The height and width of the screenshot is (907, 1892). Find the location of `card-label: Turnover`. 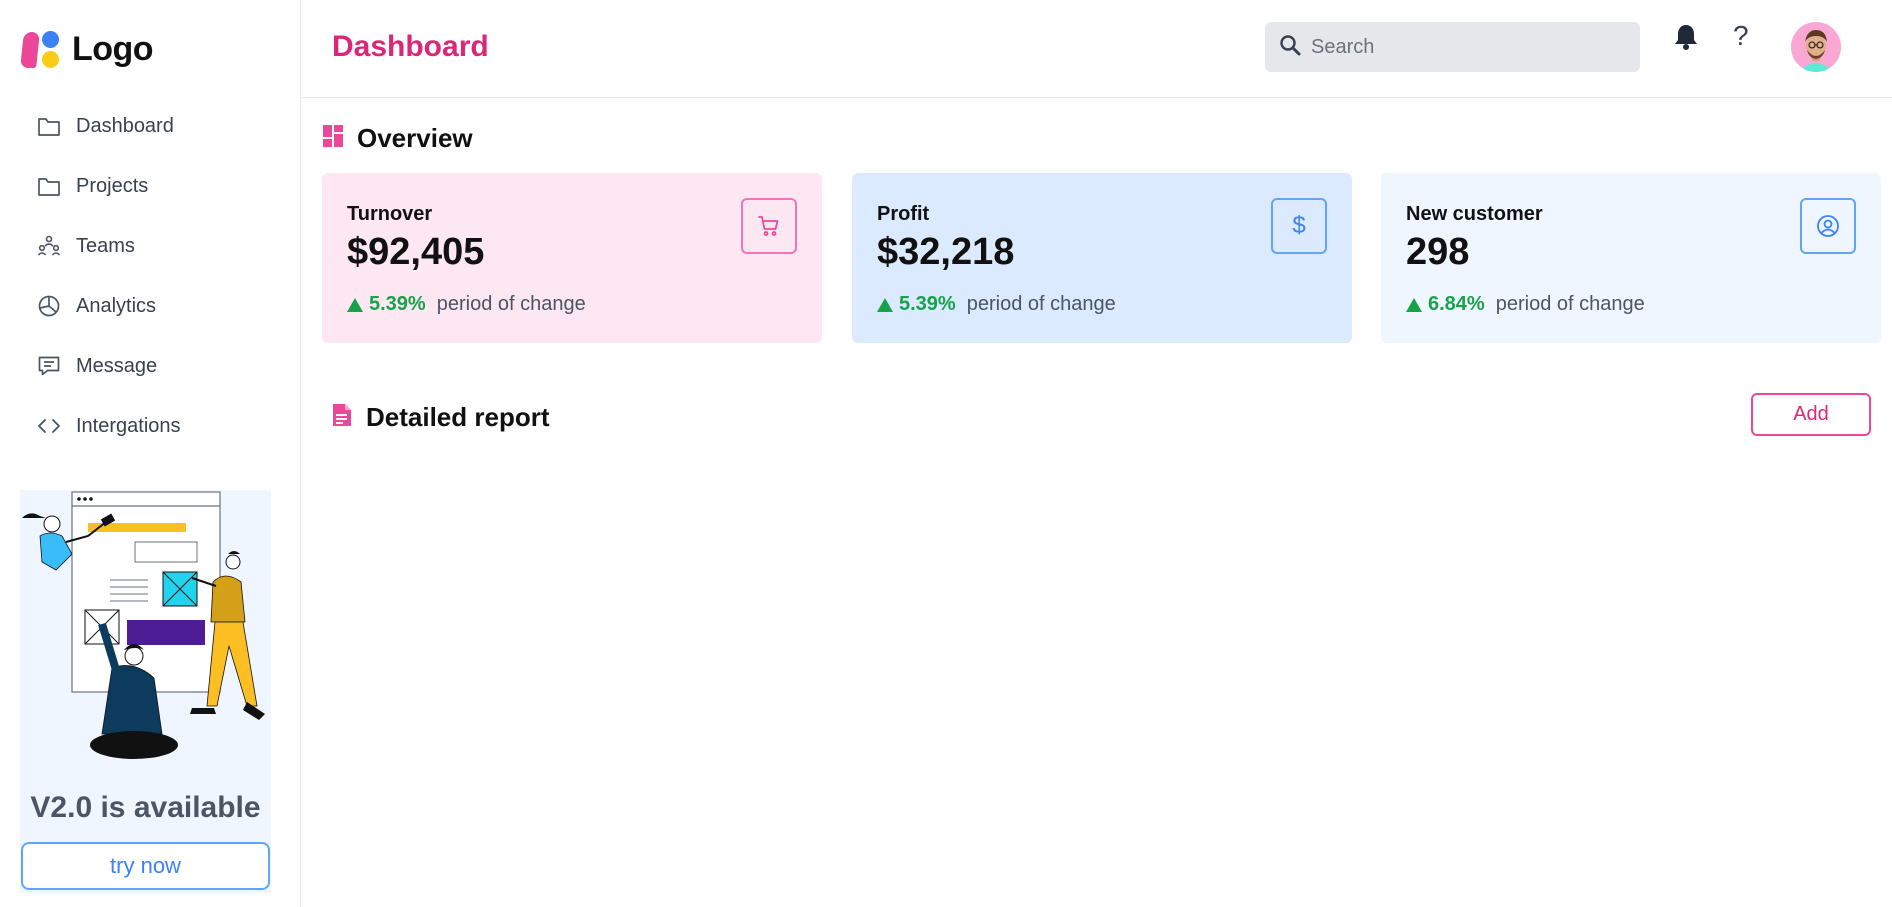

card-label: Turnover is located at coordinates (390, 214).